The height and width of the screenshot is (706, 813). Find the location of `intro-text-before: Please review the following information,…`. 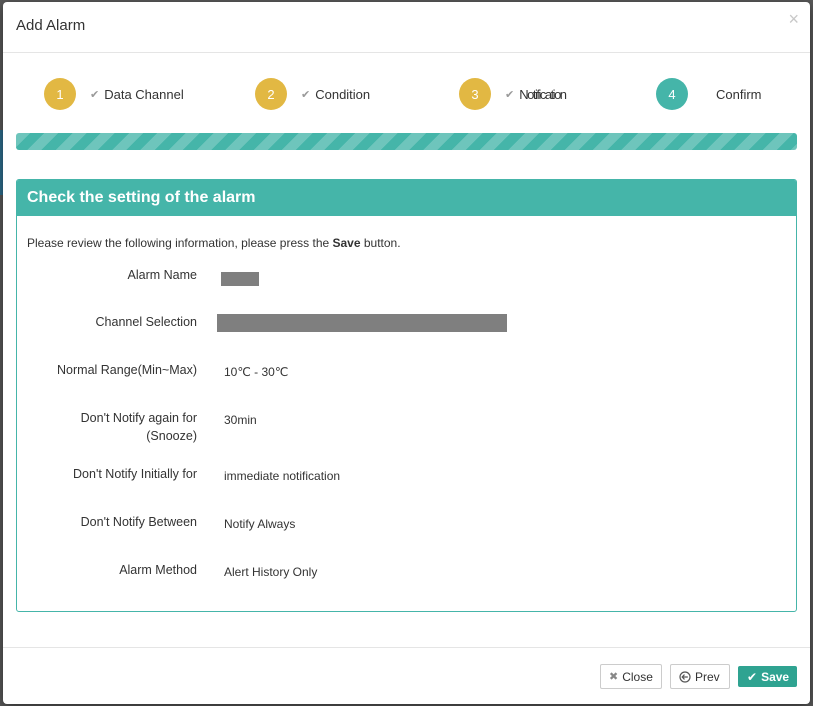

intro-text-before: Please review the following information,… is located at coordinates (180, 243).